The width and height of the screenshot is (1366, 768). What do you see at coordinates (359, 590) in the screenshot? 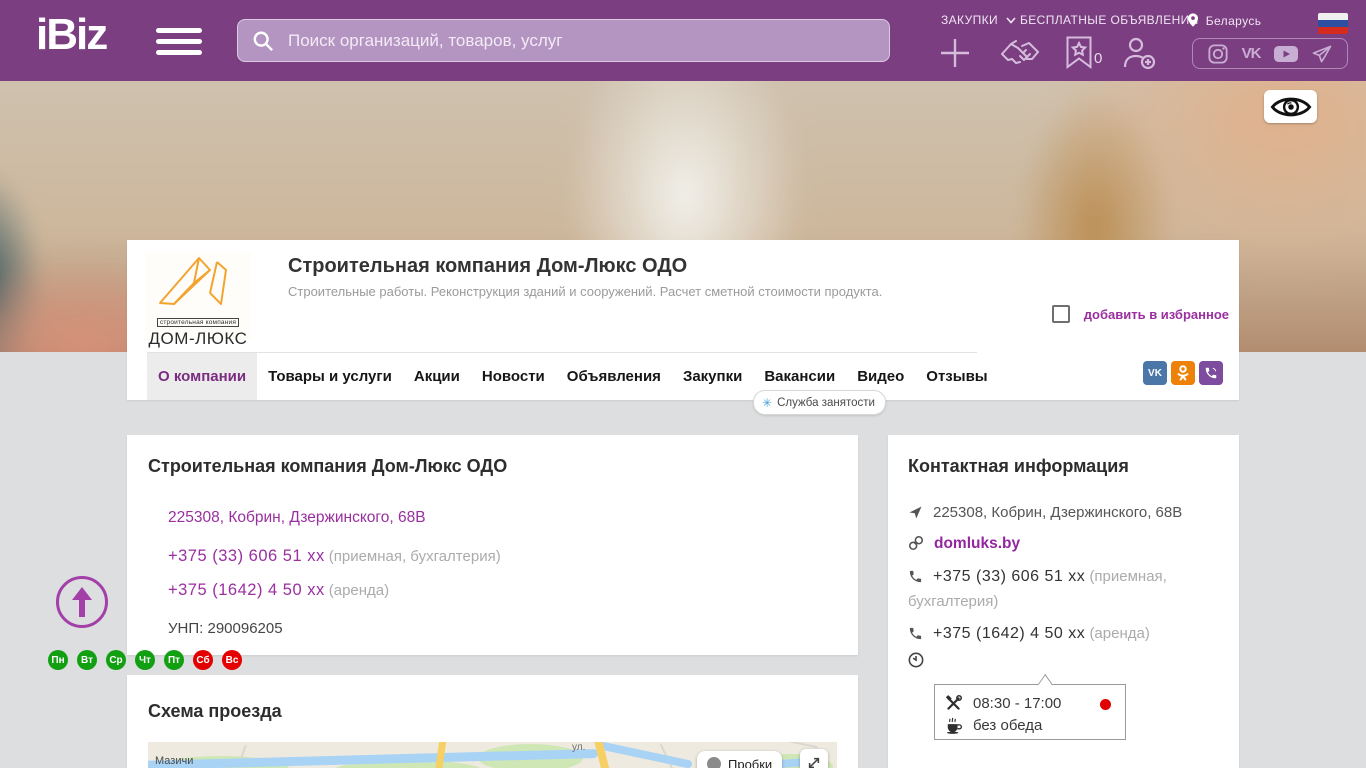
I see `about-phone-2-note: (аренда)` at bounding box center [359, 590].